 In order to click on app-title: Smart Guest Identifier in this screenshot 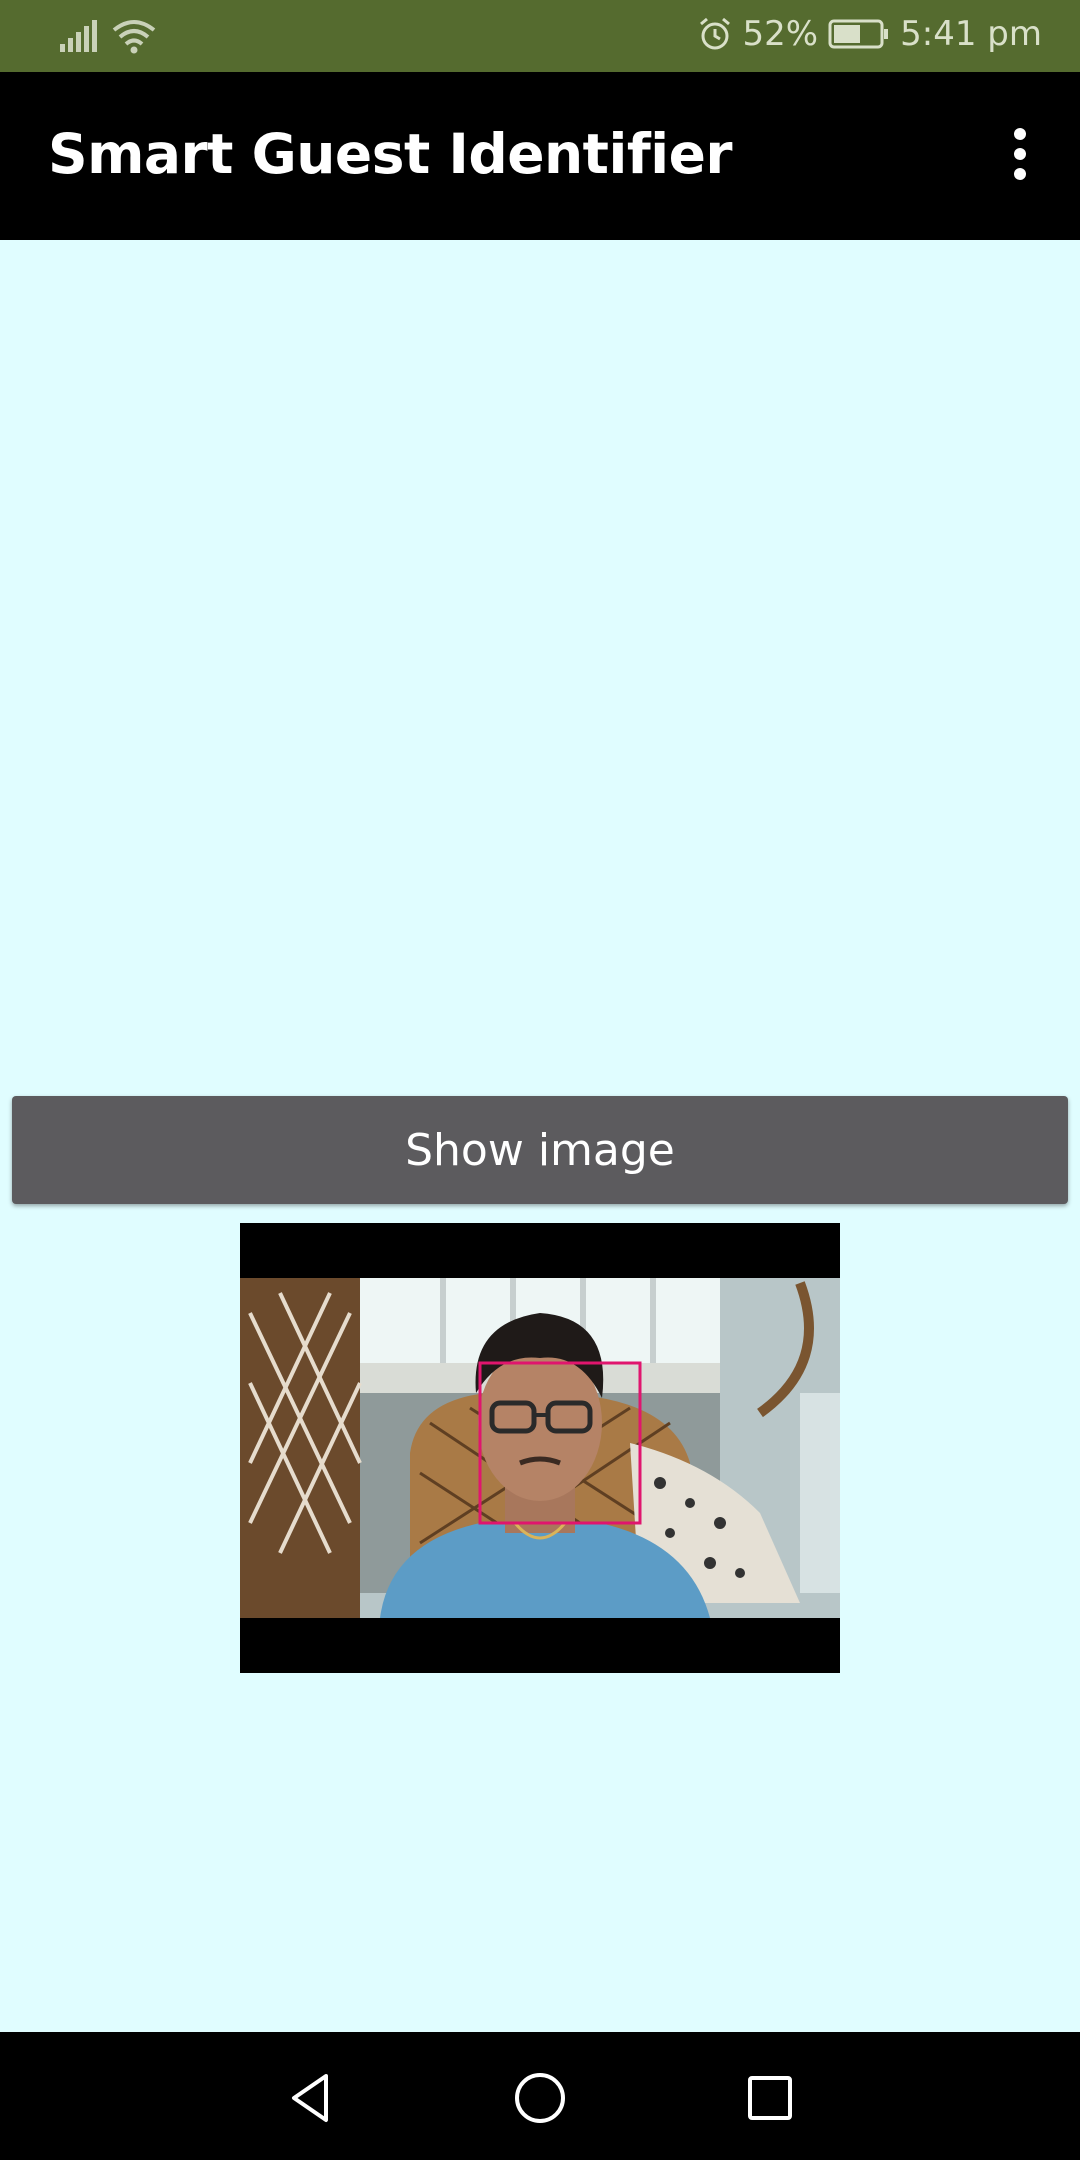, I will do `click(390, 154)`.